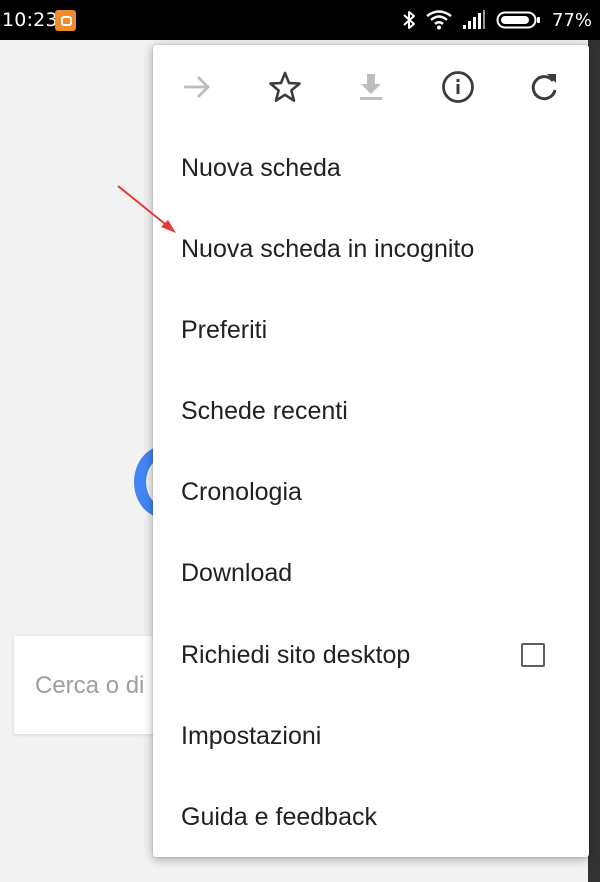  I want to click on status-icons: 77%, so click(497, 20).